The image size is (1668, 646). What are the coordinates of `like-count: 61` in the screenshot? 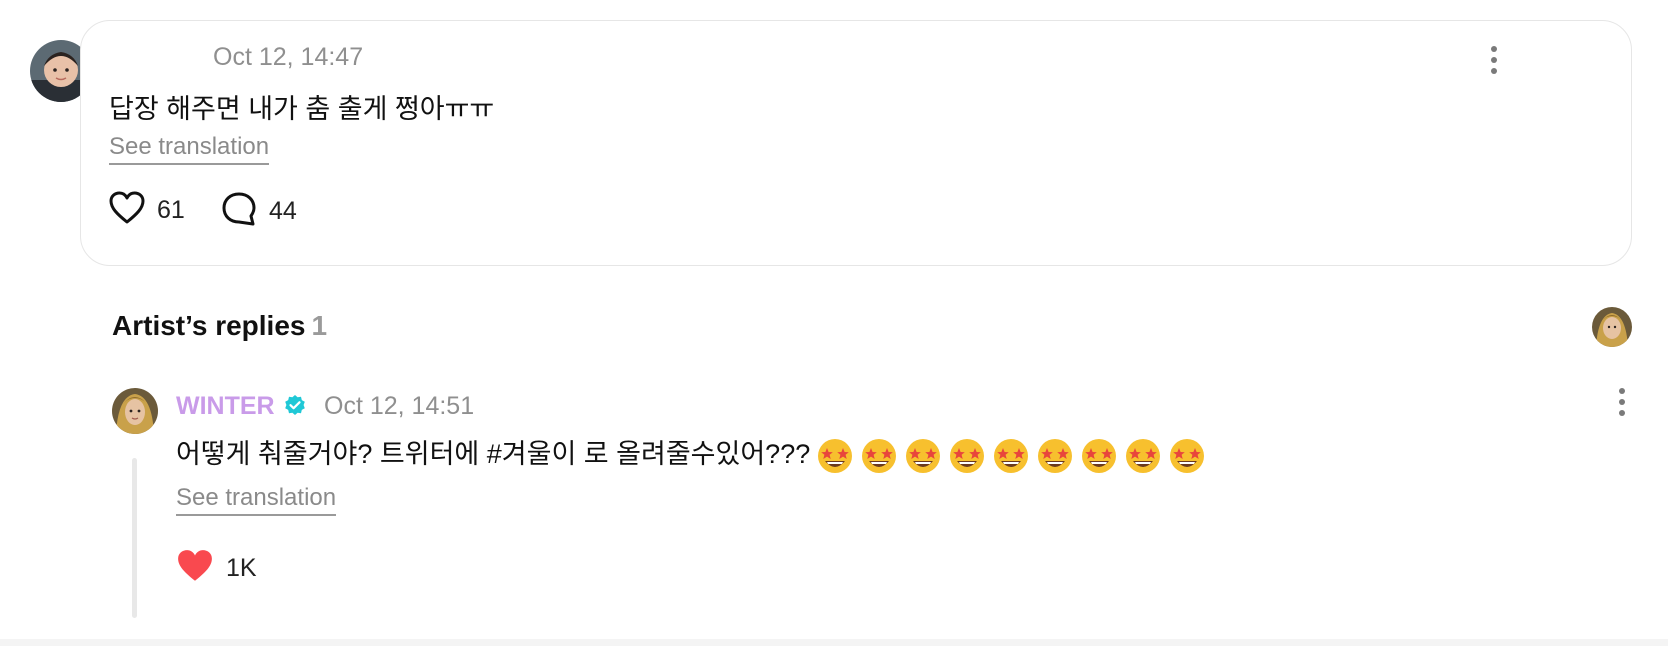 It's located at (171, 210).